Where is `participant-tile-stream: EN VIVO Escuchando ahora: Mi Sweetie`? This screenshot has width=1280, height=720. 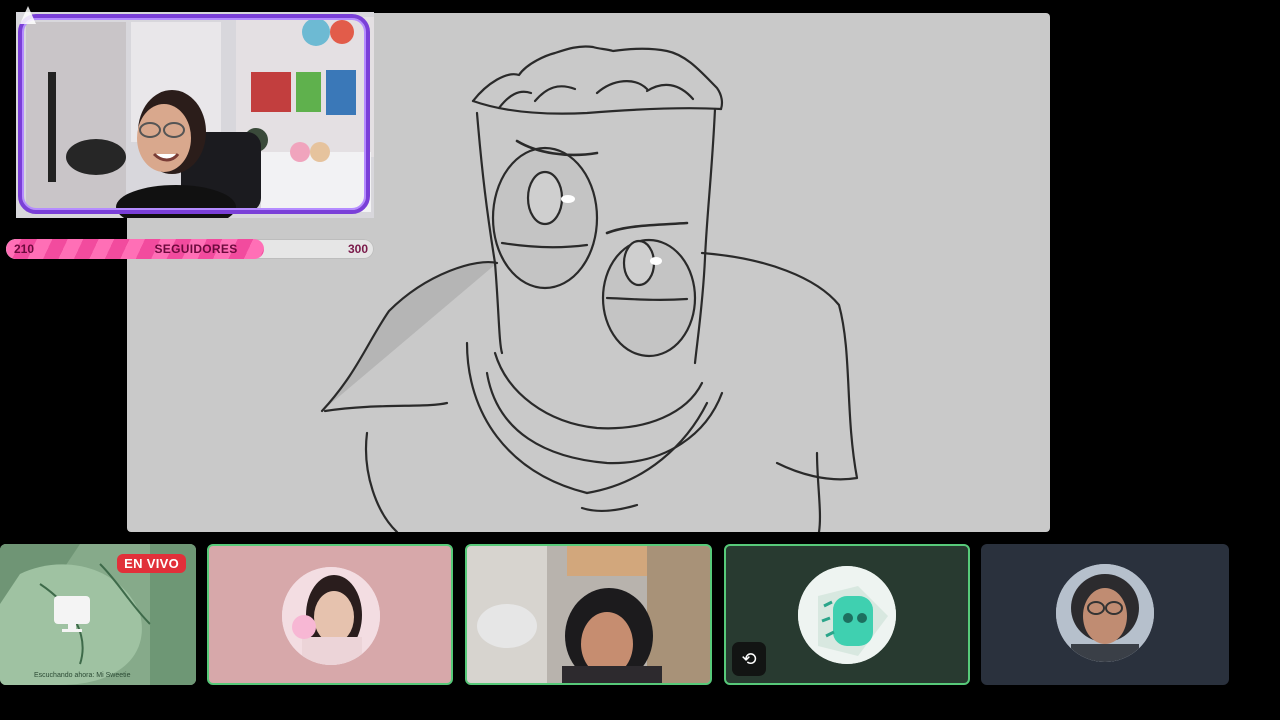 participant-tile-stream: EN VIVO Escuchando ahora: Mi Sweetie is located at coordinates (98, 614).